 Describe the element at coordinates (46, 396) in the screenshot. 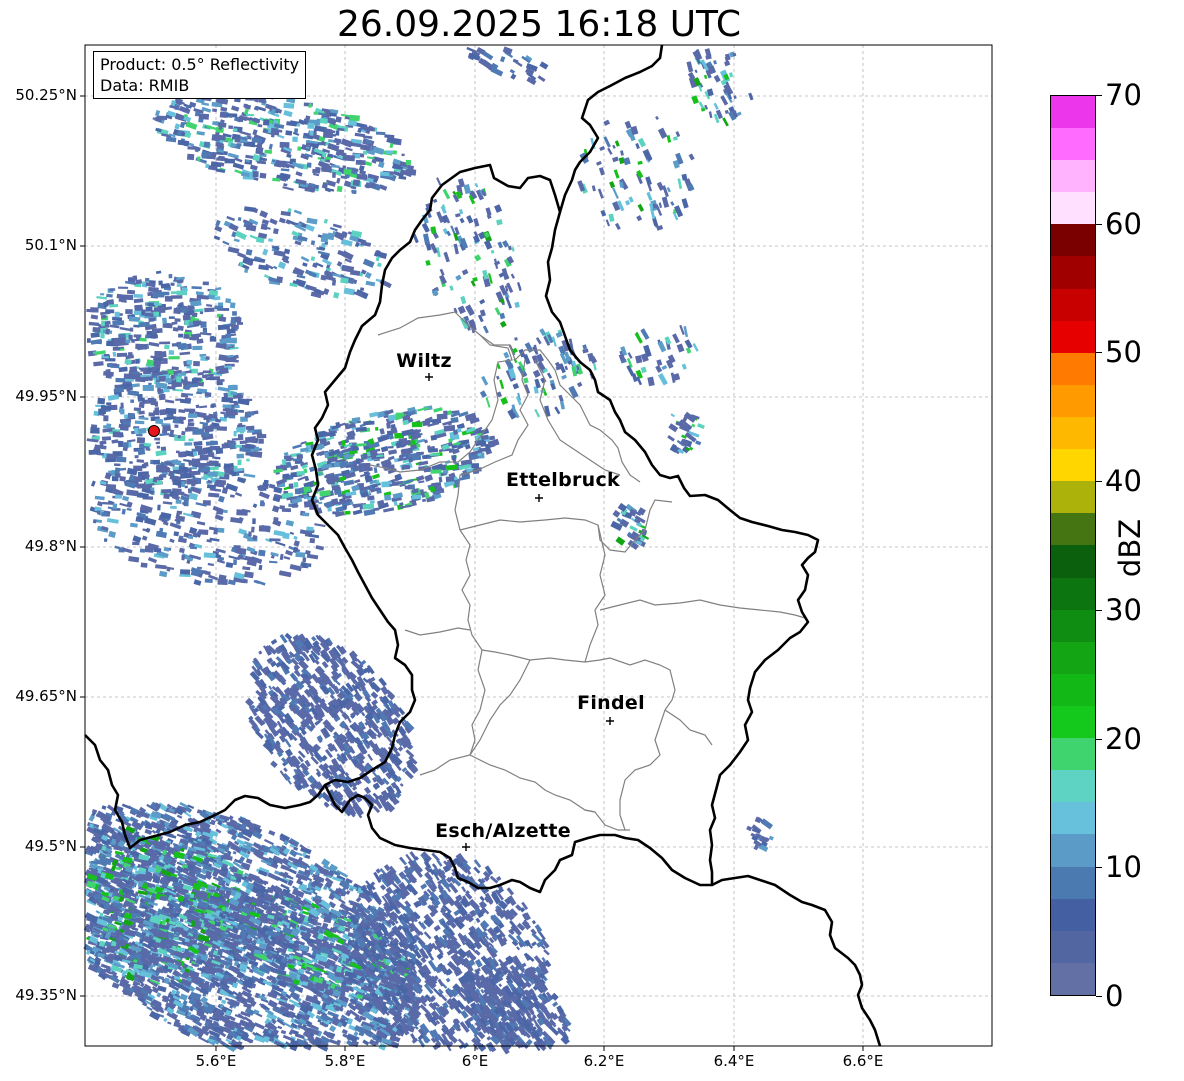

I see `lat-label: 49.95°N` at that location.